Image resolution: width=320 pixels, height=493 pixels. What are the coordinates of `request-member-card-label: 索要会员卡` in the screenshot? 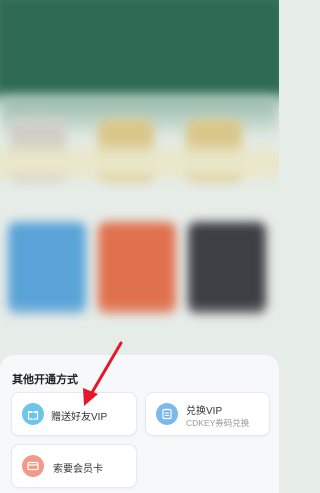 It's located at (78, 469).